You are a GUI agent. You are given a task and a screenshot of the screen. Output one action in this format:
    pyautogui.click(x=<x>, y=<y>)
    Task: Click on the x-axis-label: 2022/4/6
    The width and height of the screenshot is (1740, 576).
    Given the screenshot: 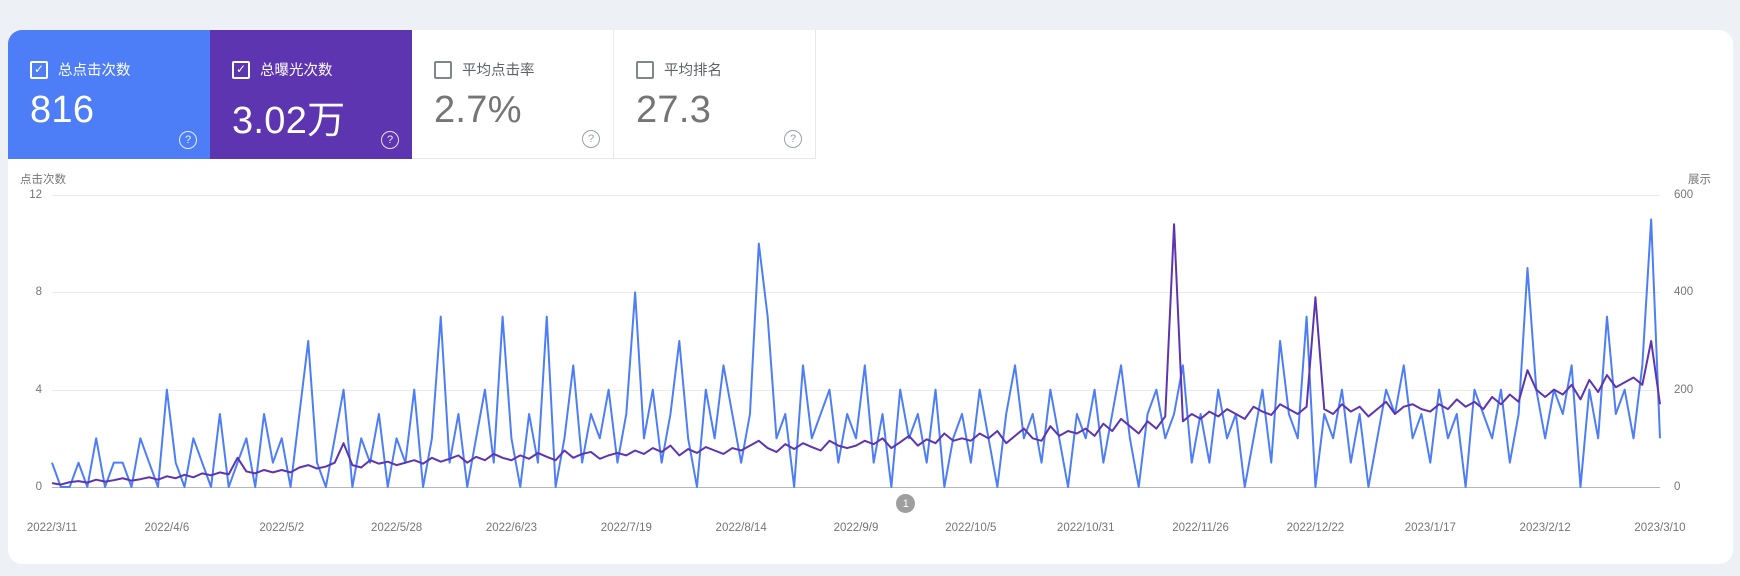 What is the action you would take?
    pyautogui.click(x=167, y=528)
    